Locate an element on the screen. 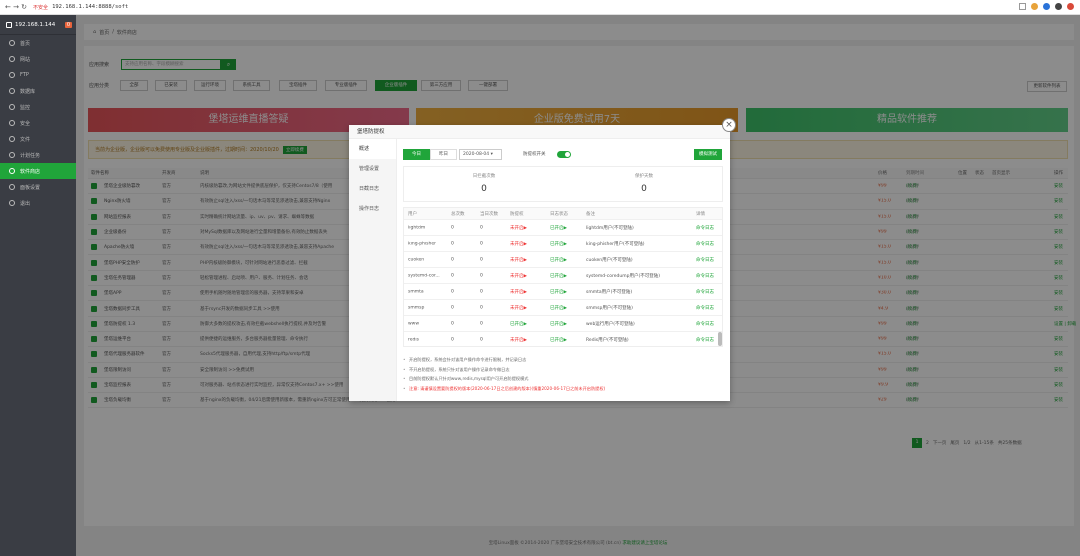  protect-switch-label: 防提权开关 is located at coordinates (534, 154).